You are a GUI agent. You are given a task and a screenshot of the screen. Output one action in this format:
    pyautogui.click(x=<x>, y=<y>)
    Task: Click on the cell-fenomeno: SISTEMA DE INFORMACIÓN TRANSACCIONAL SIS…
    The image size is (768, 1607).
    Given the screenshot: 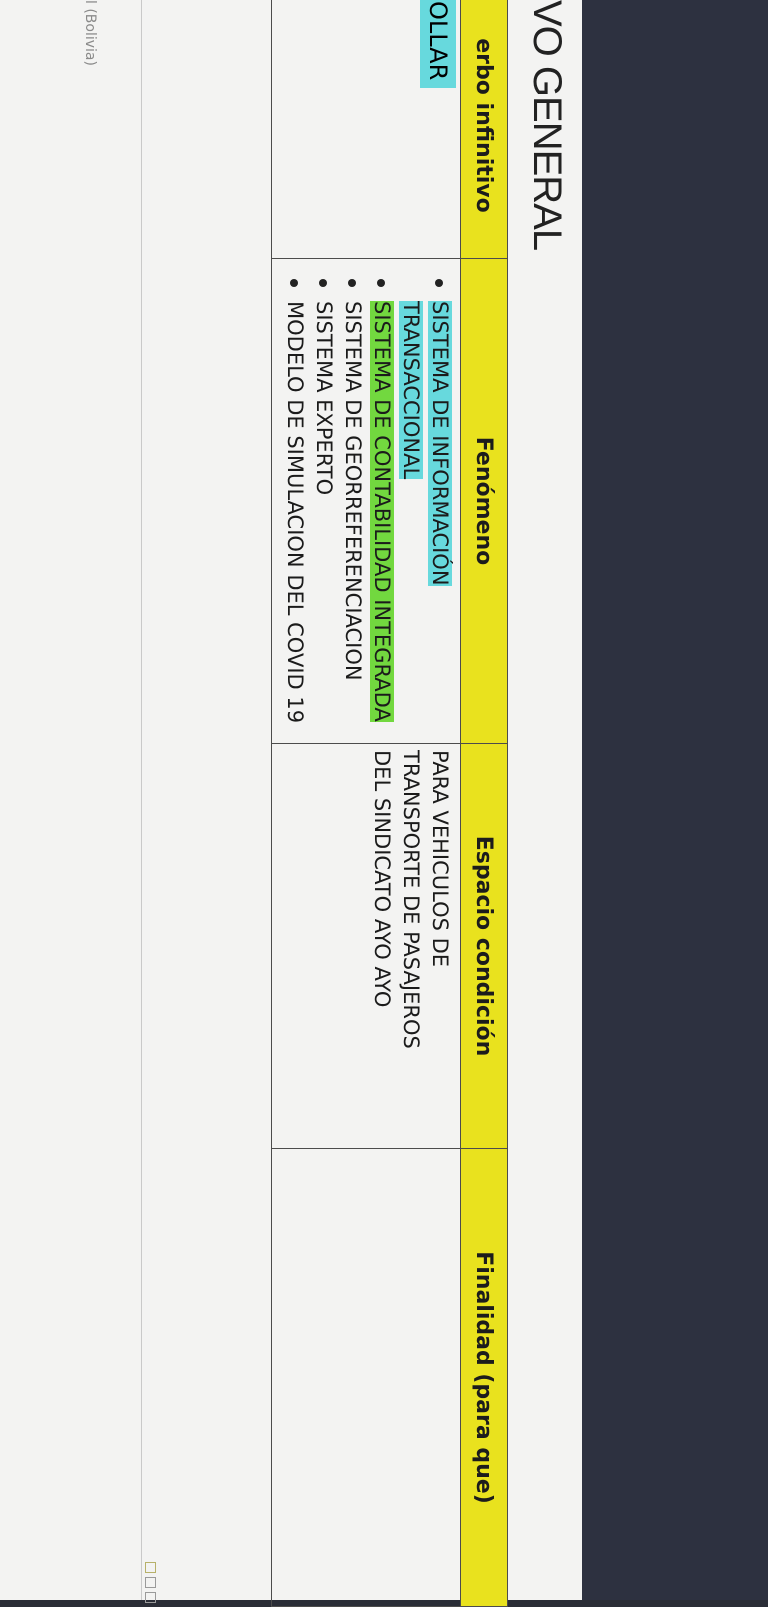 What is the action you would take?
    pyautogui.click(x=366, y=501)
    